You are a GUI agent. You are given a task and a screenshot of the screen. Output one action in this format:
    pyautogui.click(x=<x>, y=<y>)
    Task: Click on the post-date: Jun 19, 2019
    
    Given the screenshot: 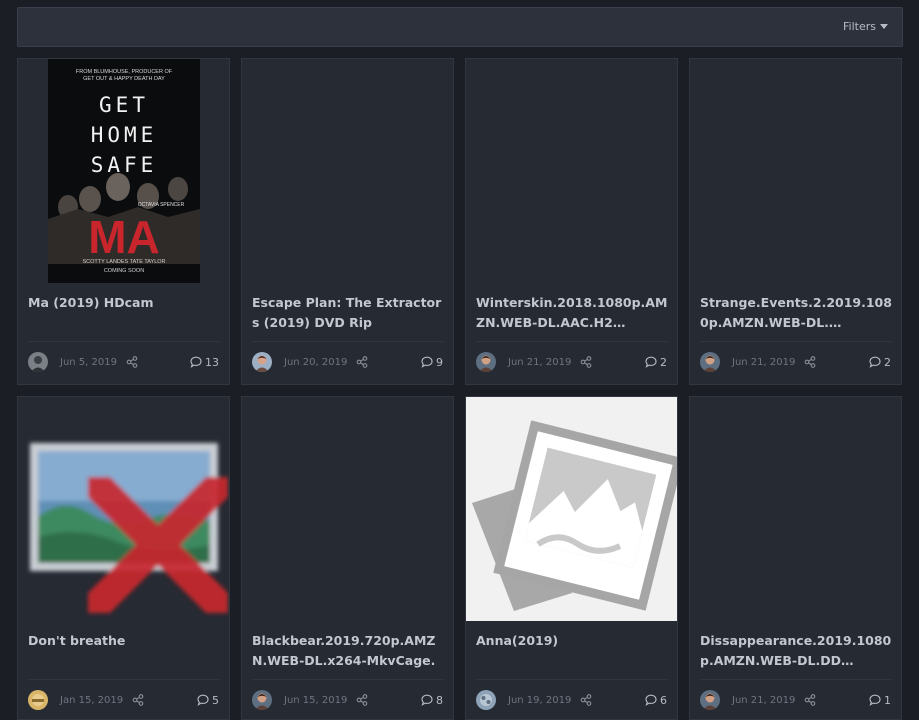 What is the action you would take?
    pyautogui.click(x=540, y=700)
    